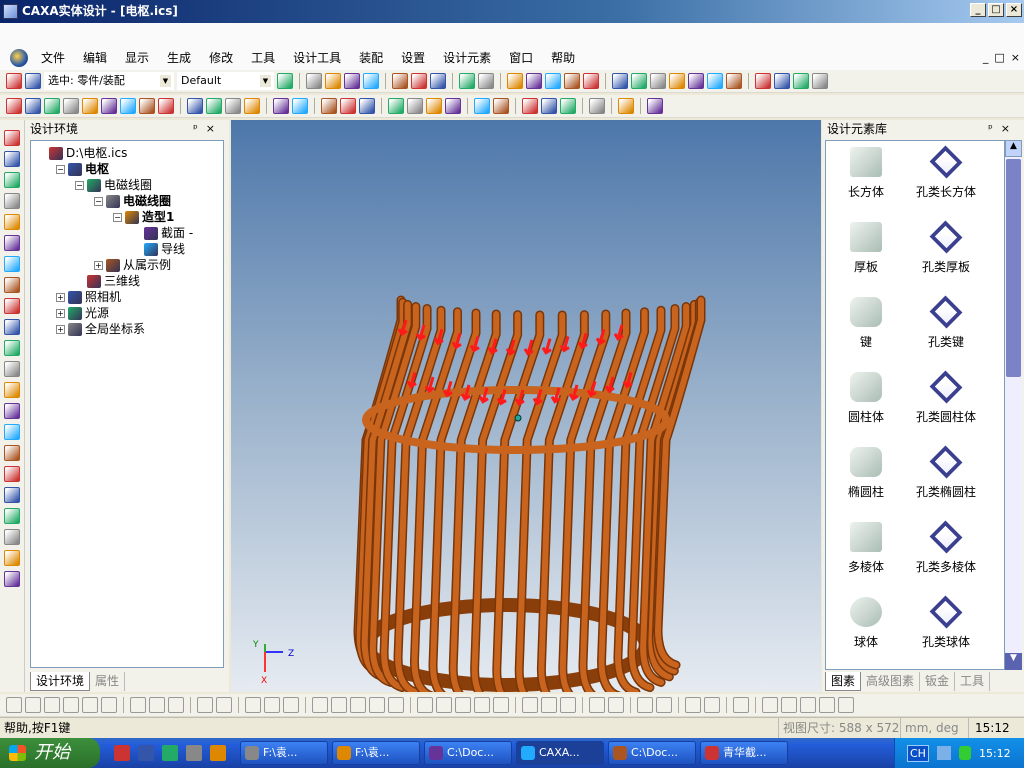 The image size is (1024, 768). Describe the element at coordinates (946, 257) in the screenshot. I see `library-item: 孔类厚板` at that location.